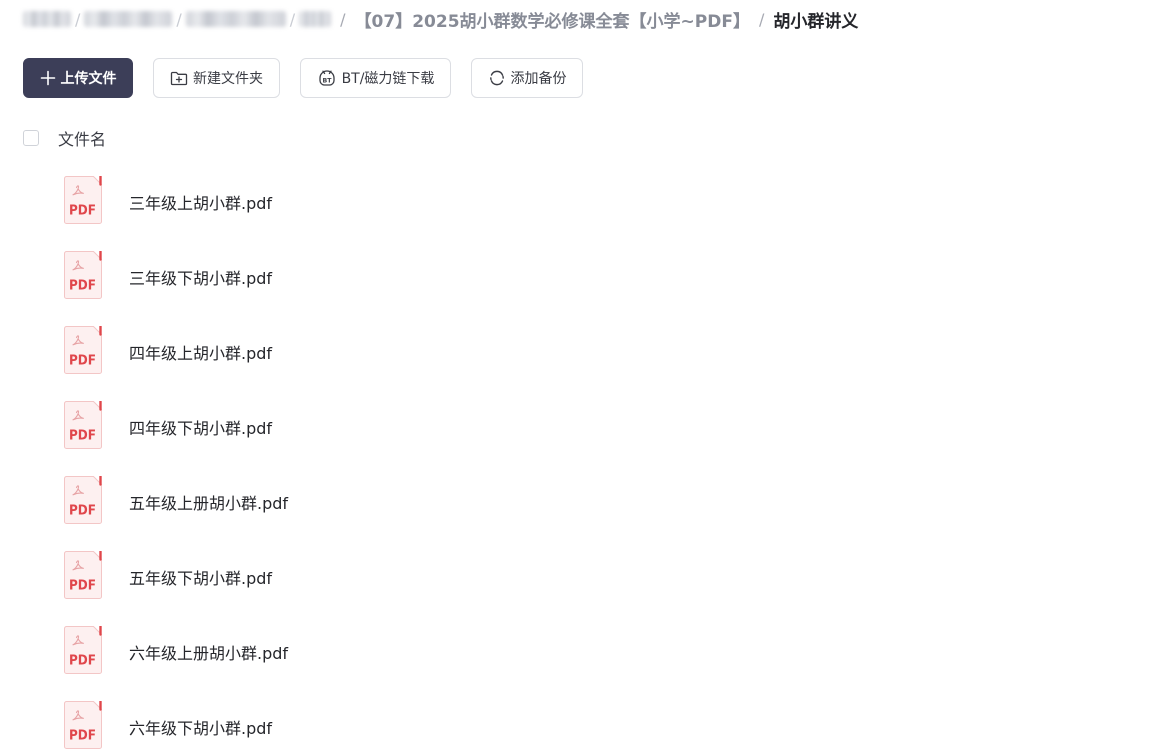 The image size is (1159, 755). I want to click on column-header-filename: 文件名, so click(82, 138).